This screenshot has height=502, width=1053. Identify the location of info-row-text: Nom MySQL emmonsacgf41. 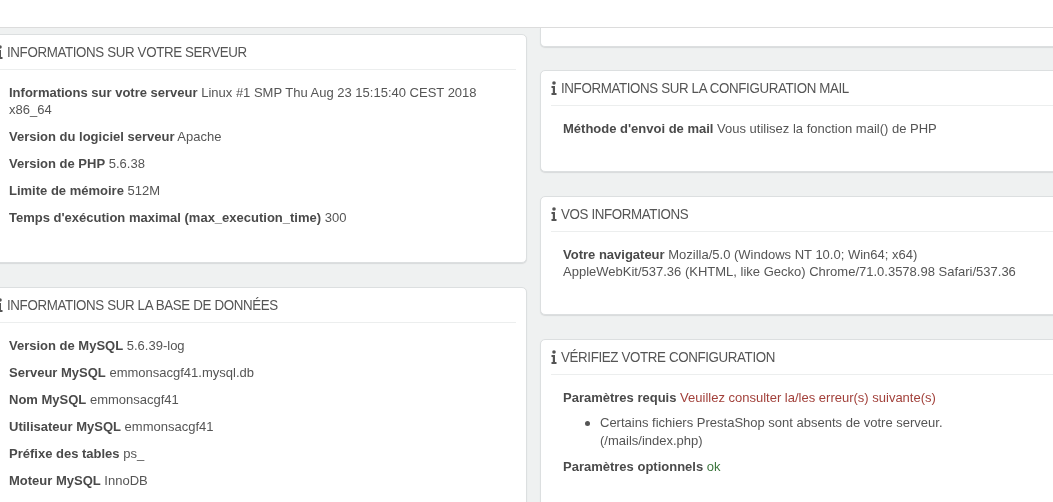
(94, 399).